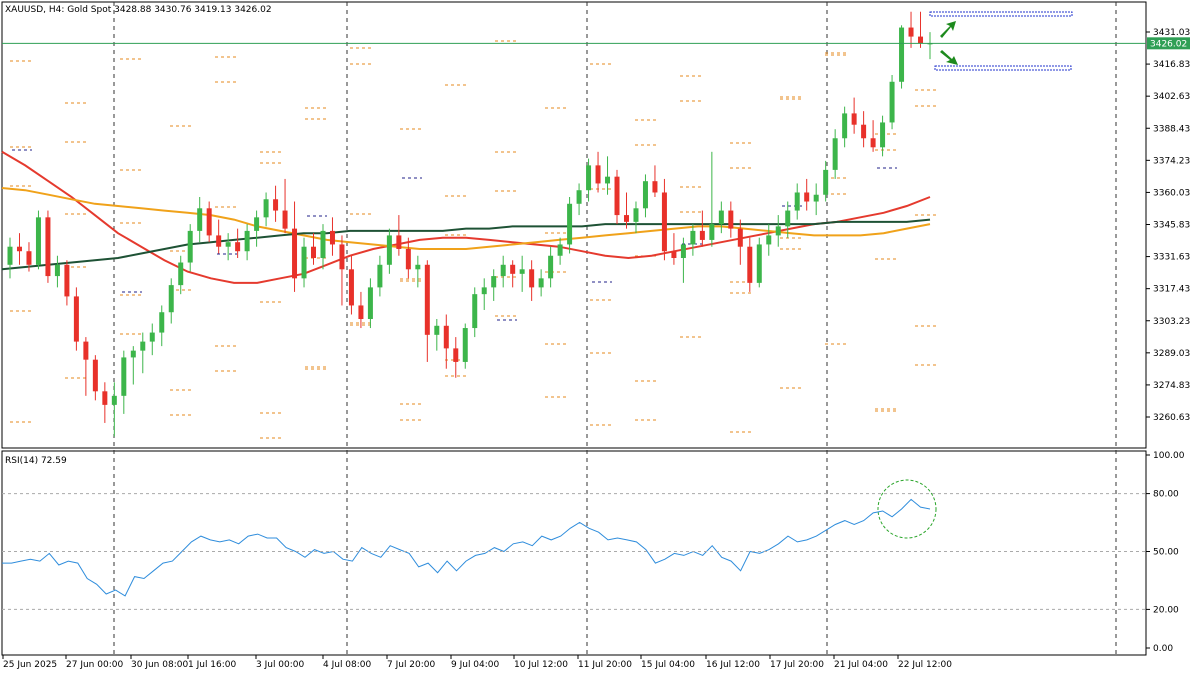  I want to click on time-tick-label: 10 Jul 12:00, so click(541, 665).